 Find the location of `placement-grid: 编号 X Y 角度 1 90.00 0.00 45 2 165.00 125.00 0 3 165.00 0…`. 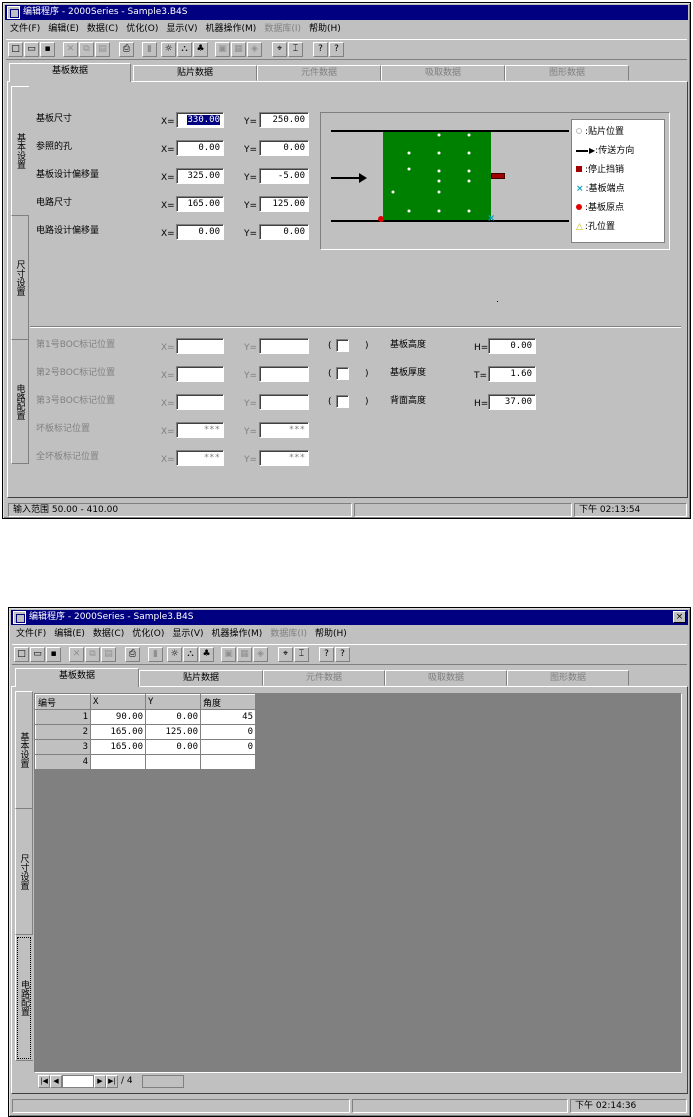

placement-grid: 编号 X Y 角度 1 90.00 0.00 45 2 165.00 125.00 0 3 165.00 0… is located at coordinates (145, 732).